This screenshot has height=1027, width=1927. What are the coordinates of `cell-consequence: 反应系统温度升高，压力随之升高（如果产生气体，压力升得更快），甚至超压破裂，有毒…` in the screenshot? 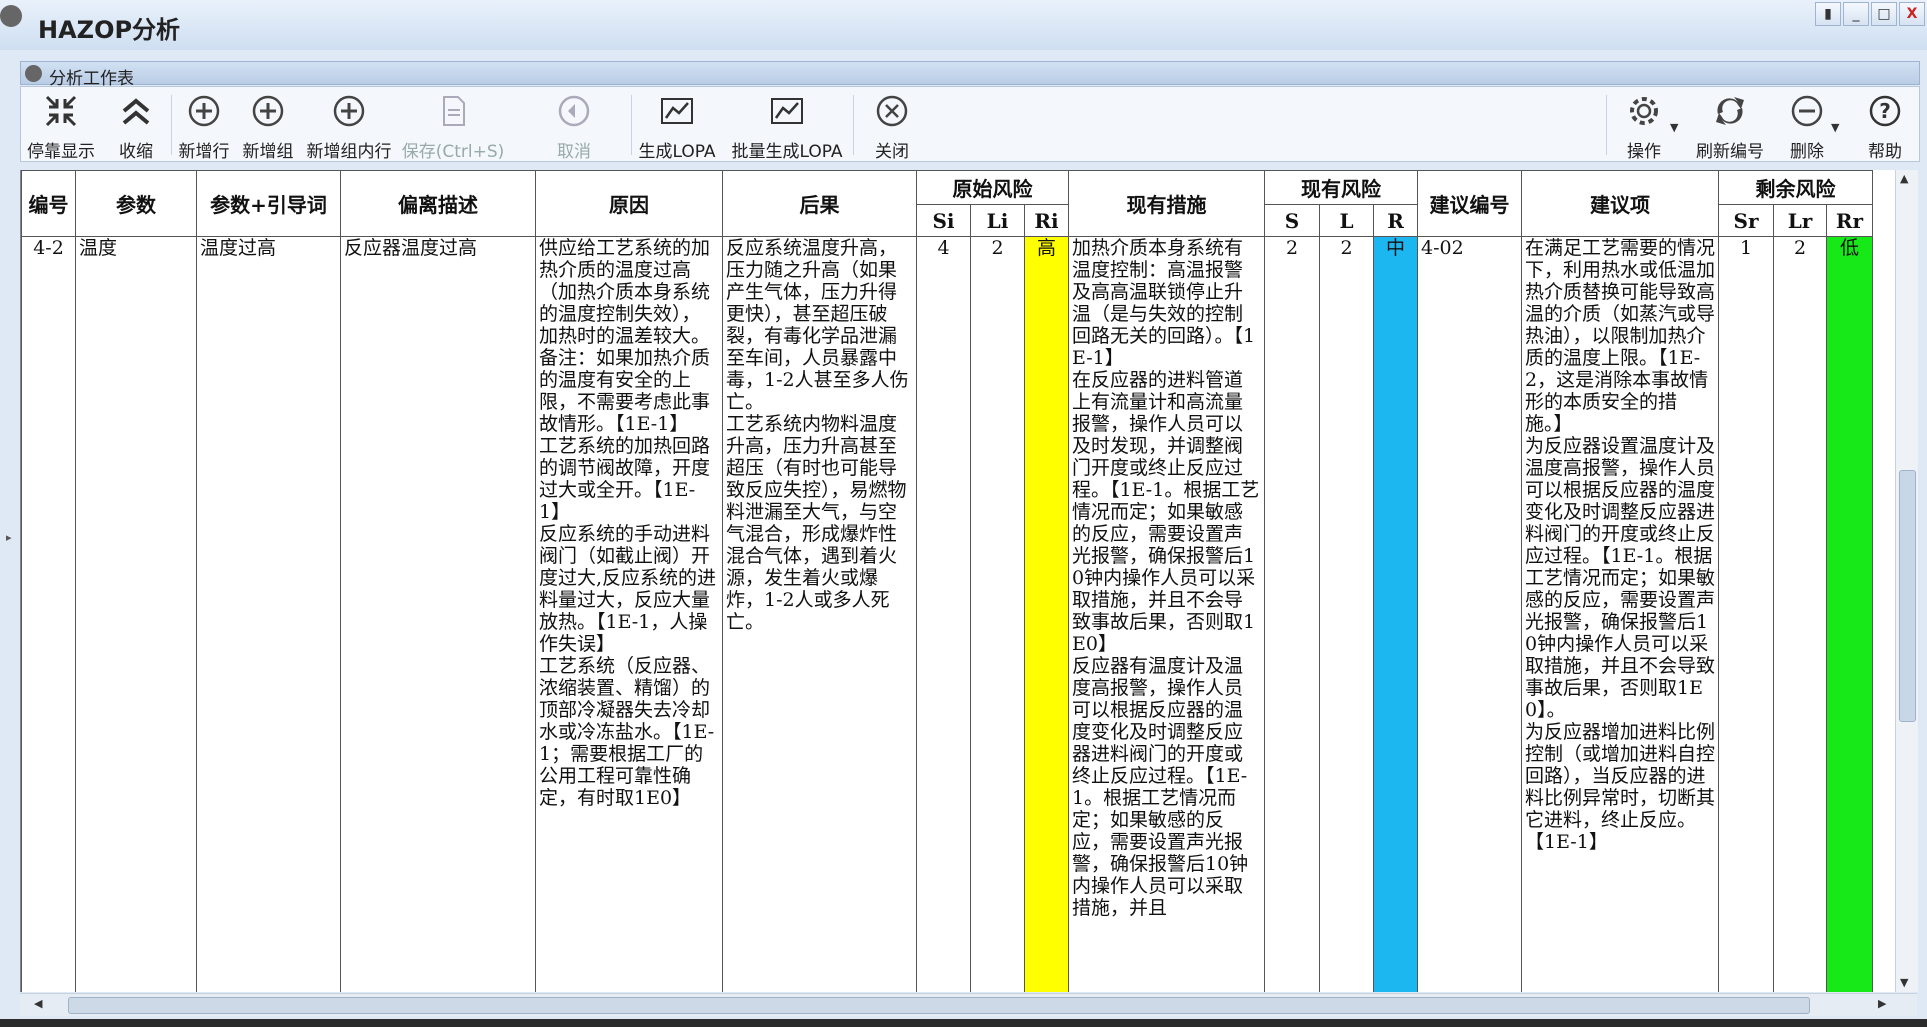 It's located at (819, 614).